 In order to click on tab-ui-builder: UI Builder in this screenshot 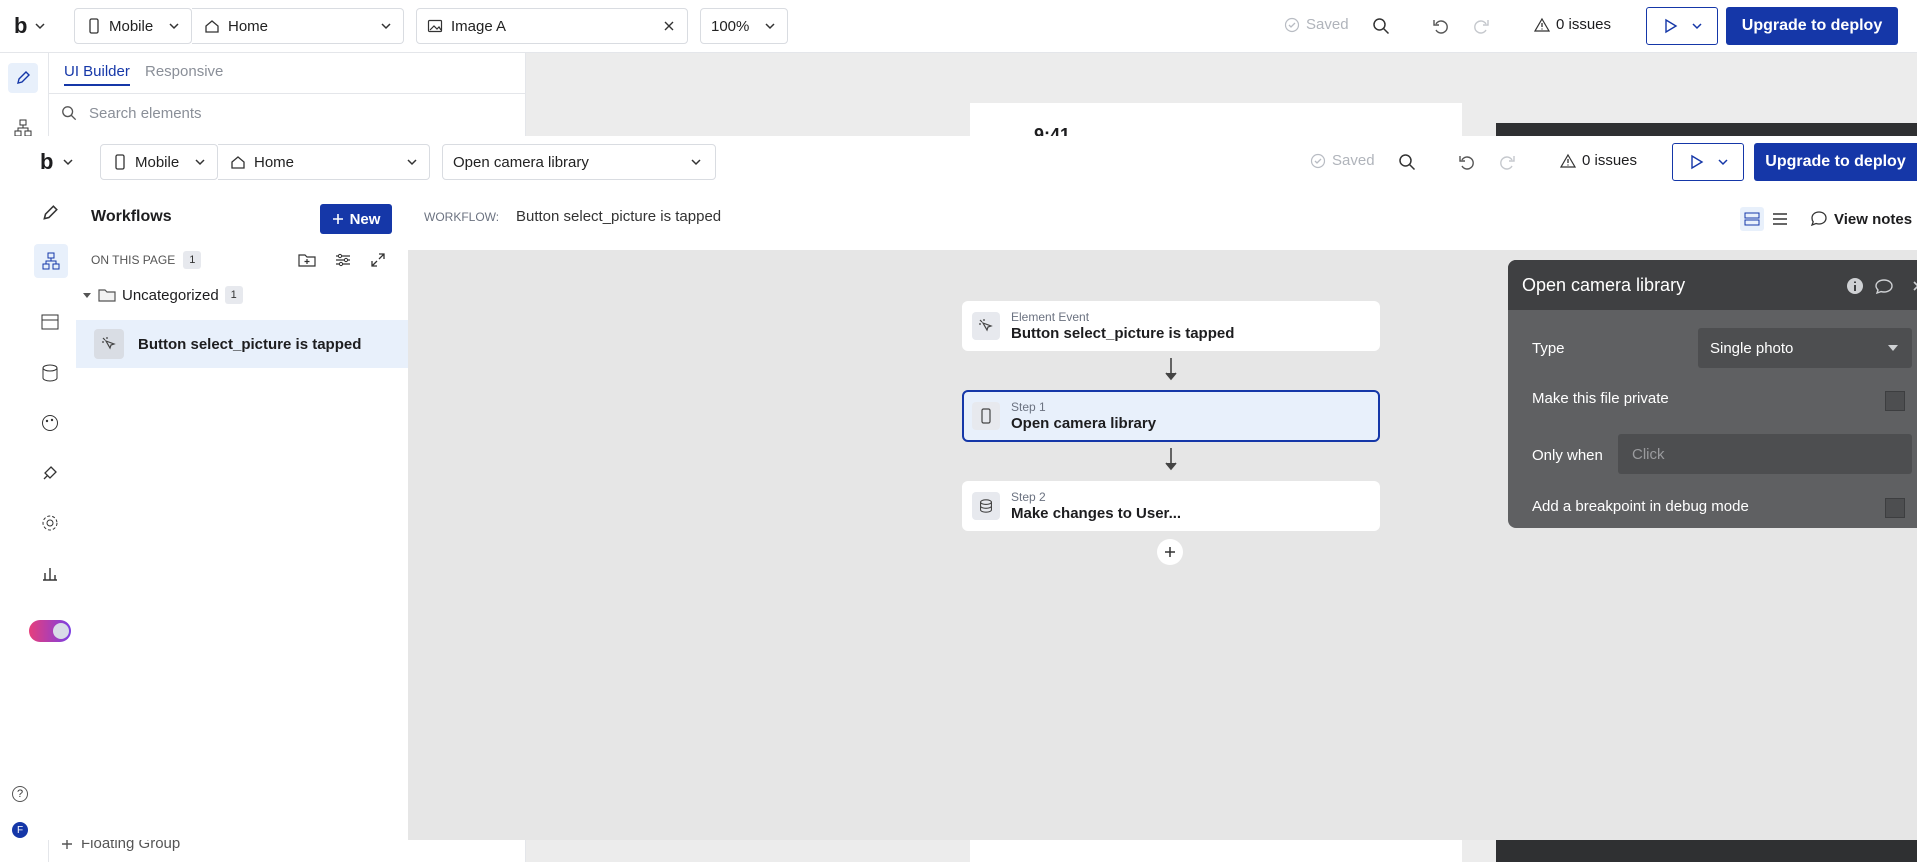, I will do `click(97, 71)`.